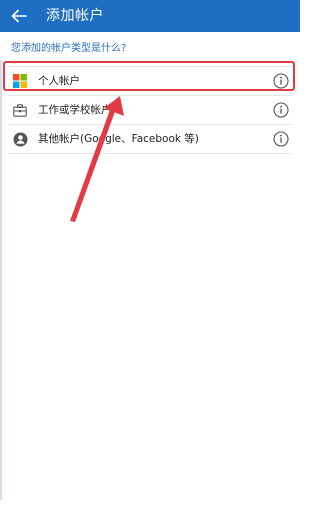 The width and height of the screenshot is (320, 528). I want to click on app-bar: 添加帐户, so click(150, 16).